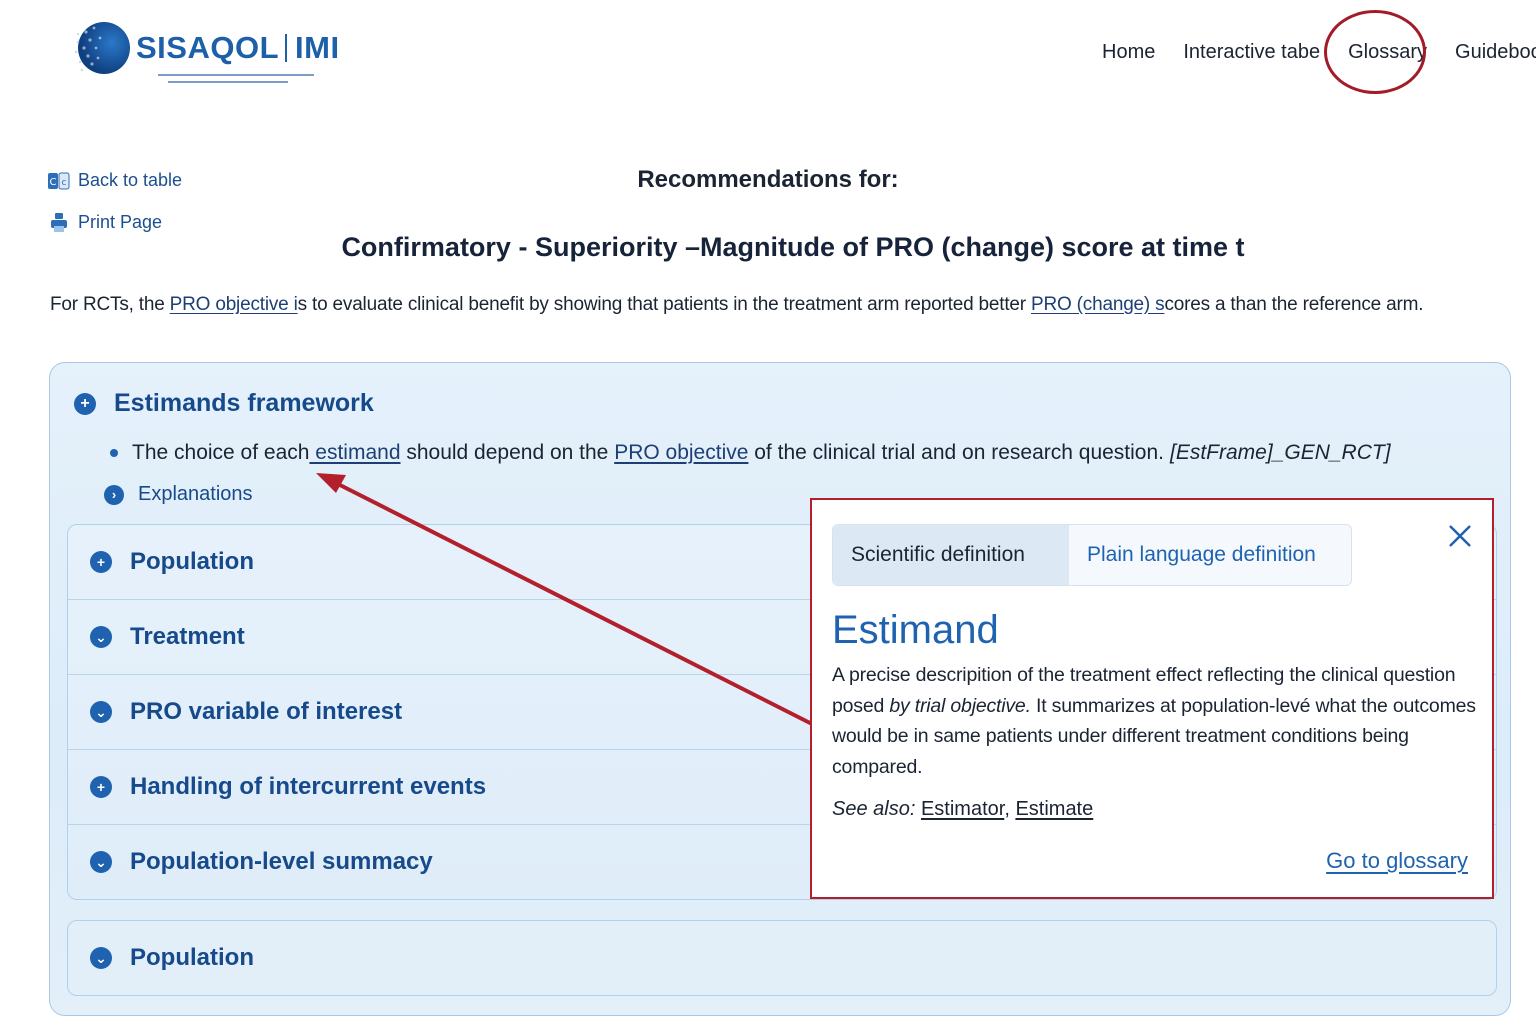 The width and height of the screenshot is (1536, 1024). I want to click on chevron-right-icon: ›, so click(114, 494).